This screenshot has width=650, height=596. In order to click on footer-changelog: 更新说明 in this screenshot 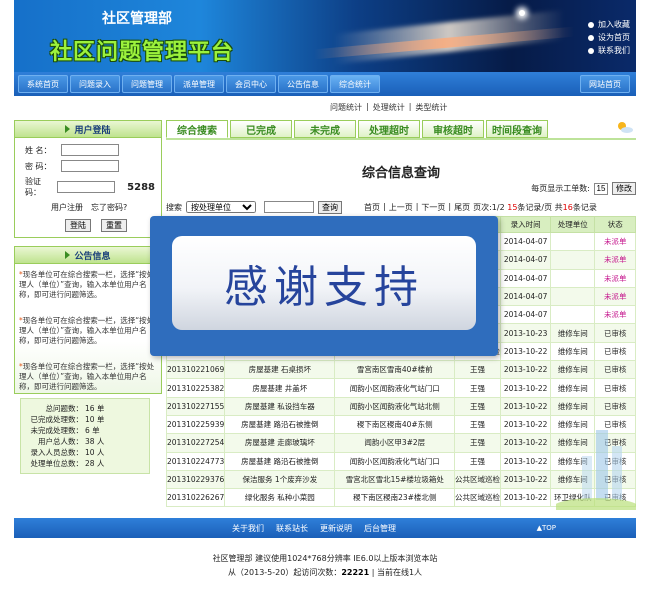, I will do `click(336, 528)`.